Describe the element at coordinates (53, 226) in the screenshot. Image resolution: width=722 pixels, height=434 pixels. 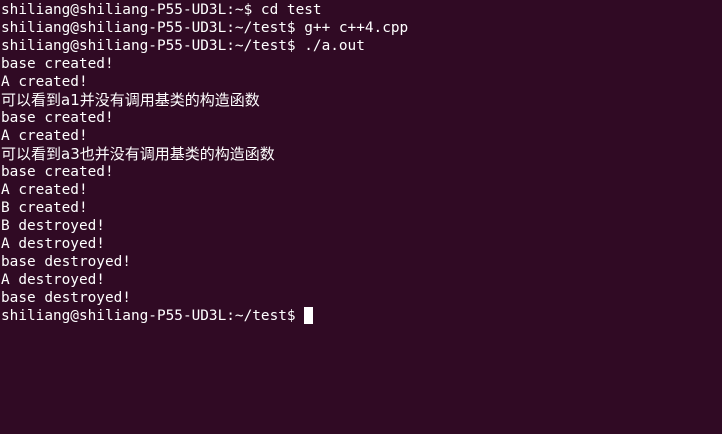
I see `terminal-line: B destroyed!` at that location.